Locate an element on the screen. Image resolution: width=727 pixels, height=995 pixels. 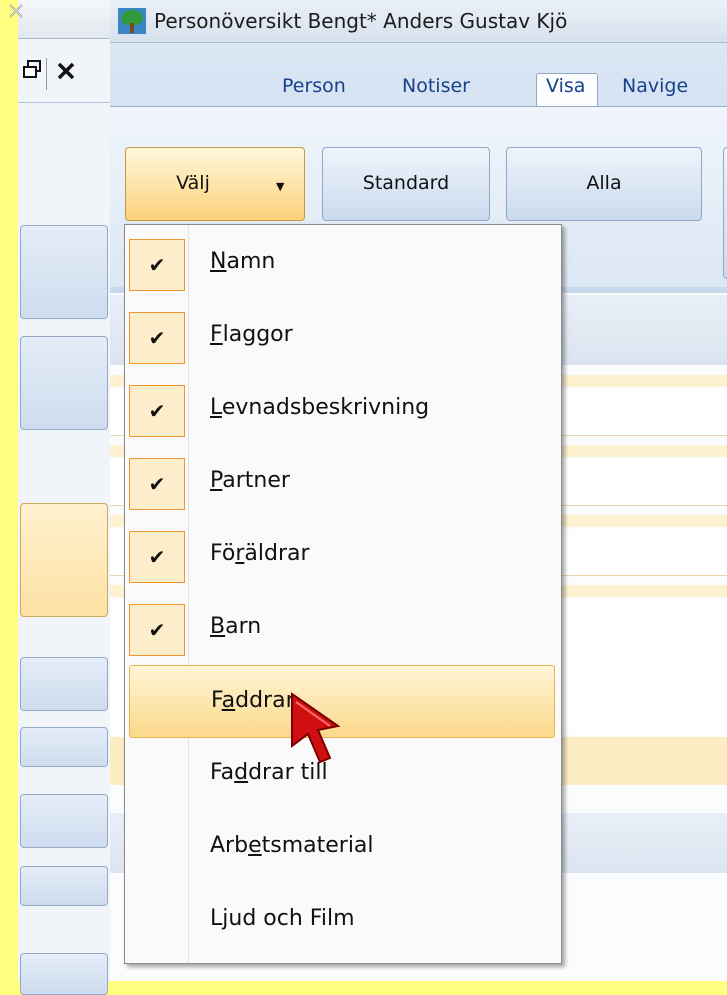
menu-item-label: Föräldrar is located at coordinates (260, 553).